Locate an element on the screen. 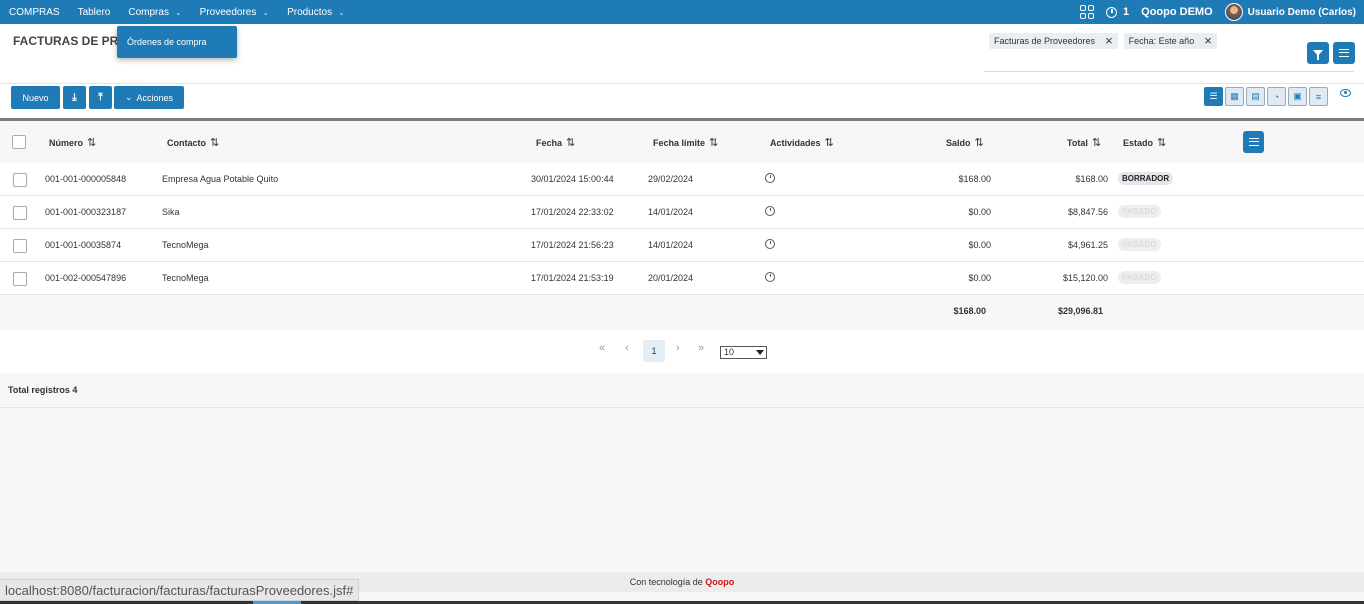 Image resolution: width=1364 pixels, height=604 pixels. filter-icon is located at coordinates (1318, 55).